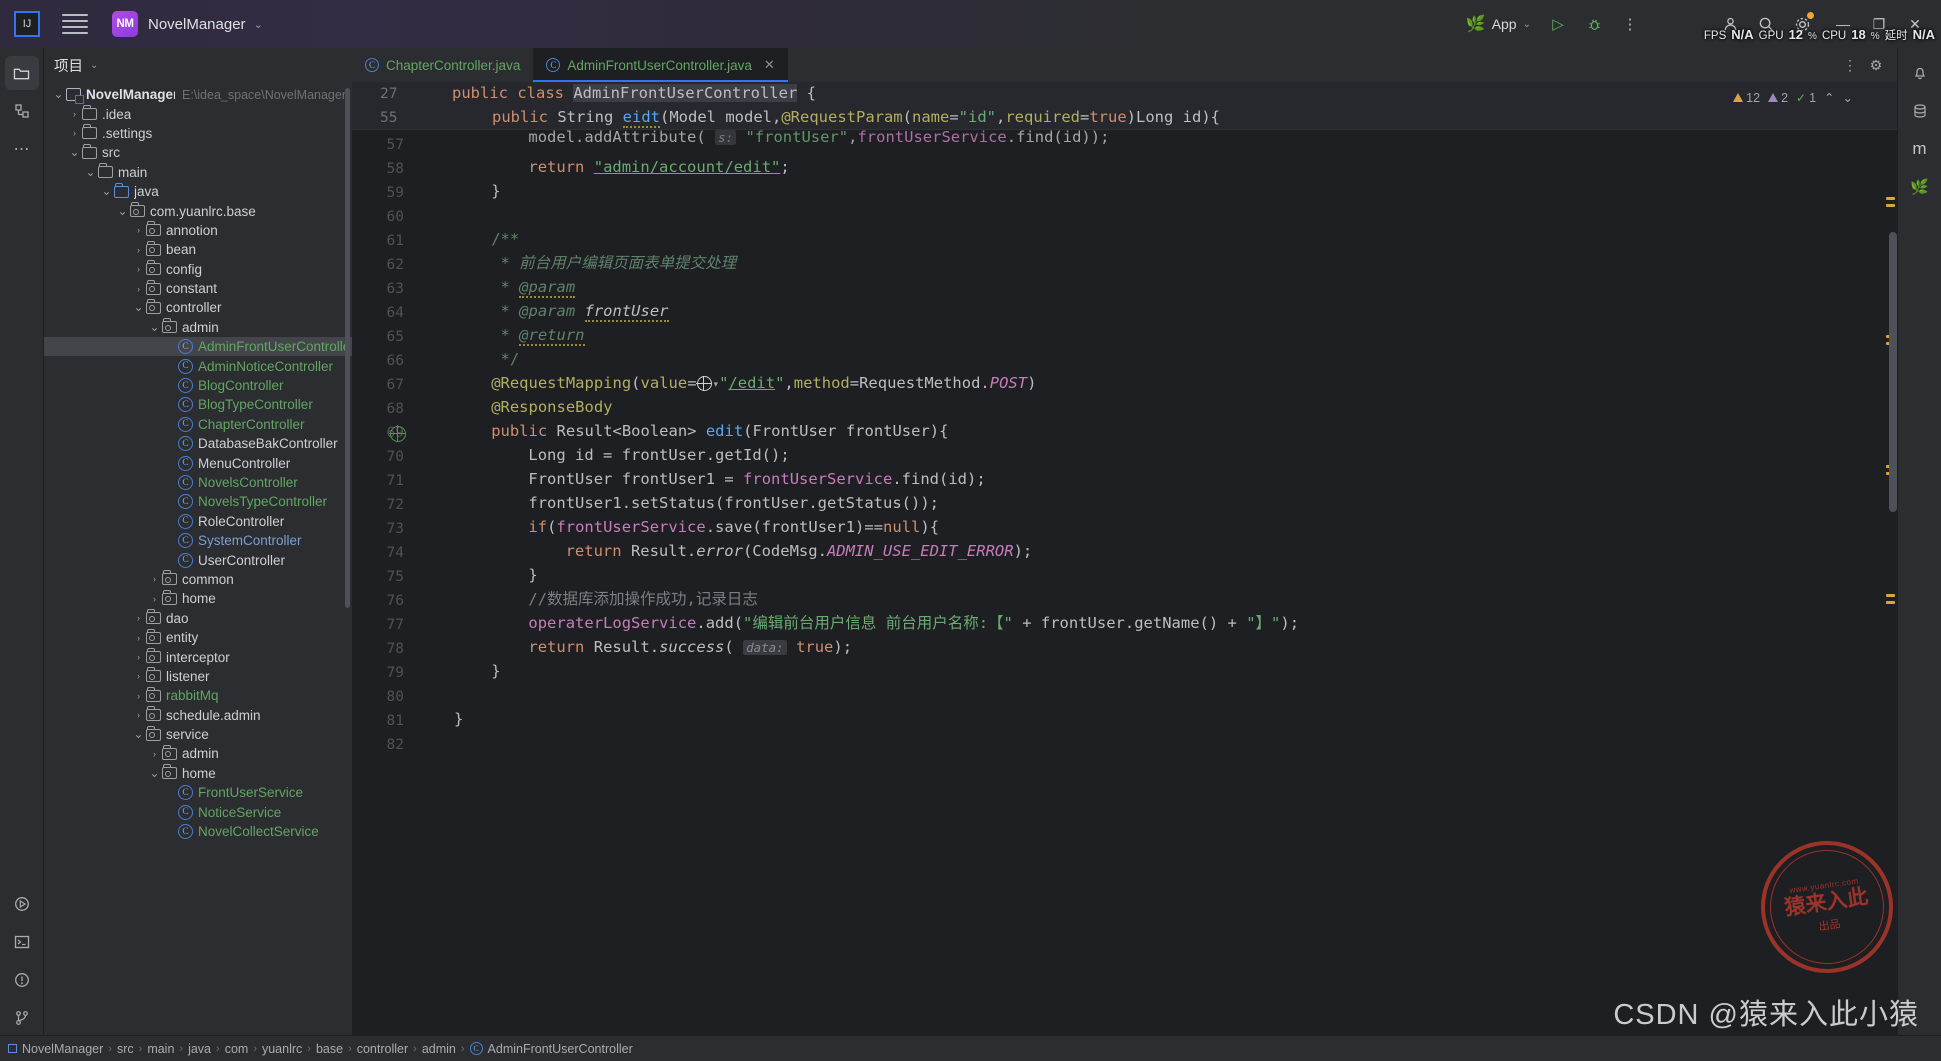  Describe the element at coordinates (22, 904) in the screenshot. I see `sidebar-item-run` at that location.